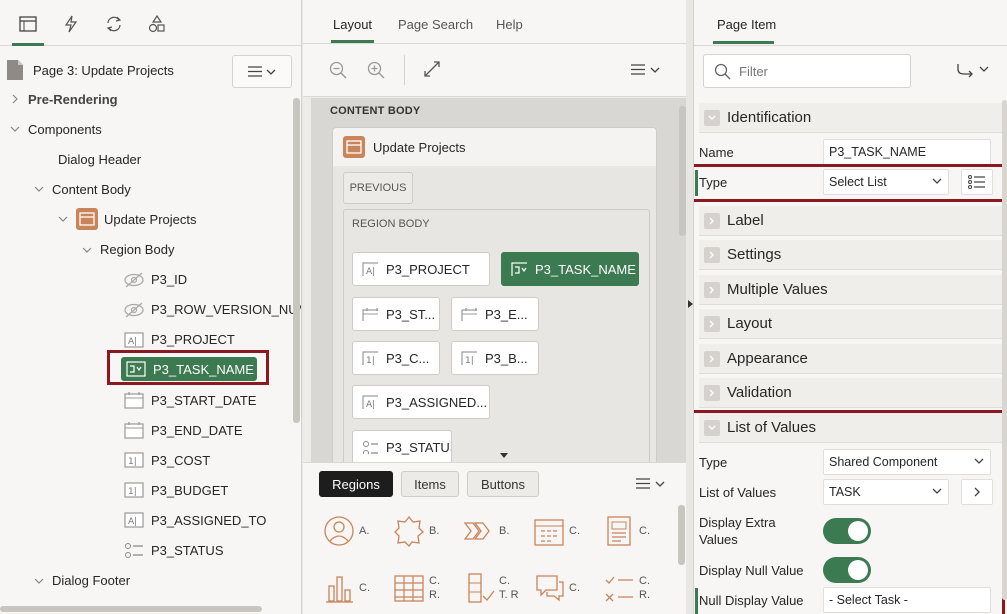 This screenshot has height=614, width=1007. What do you see at coordinates (682, 171) in the screenshot?
I see `canvas-scrollbar` at bounding box center [682, 171].